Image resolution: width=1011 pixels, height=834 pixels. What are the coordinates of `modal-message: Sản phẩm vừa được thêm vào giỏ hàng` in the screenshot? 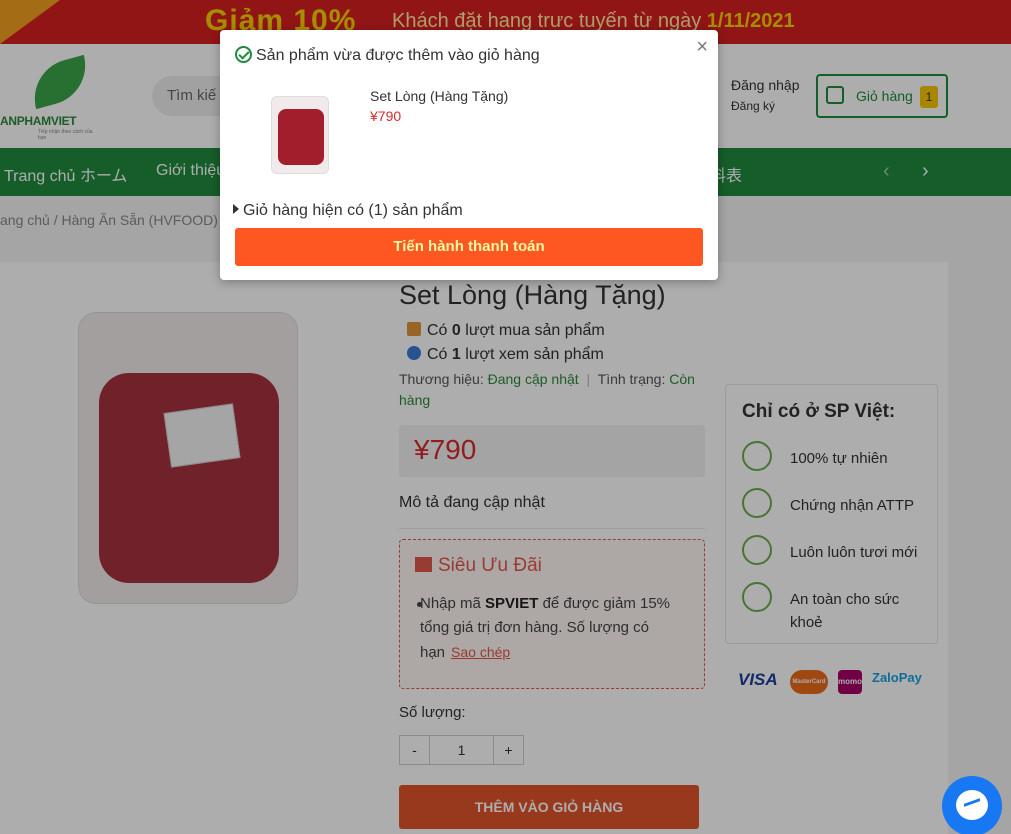 It's located at (387, 55).